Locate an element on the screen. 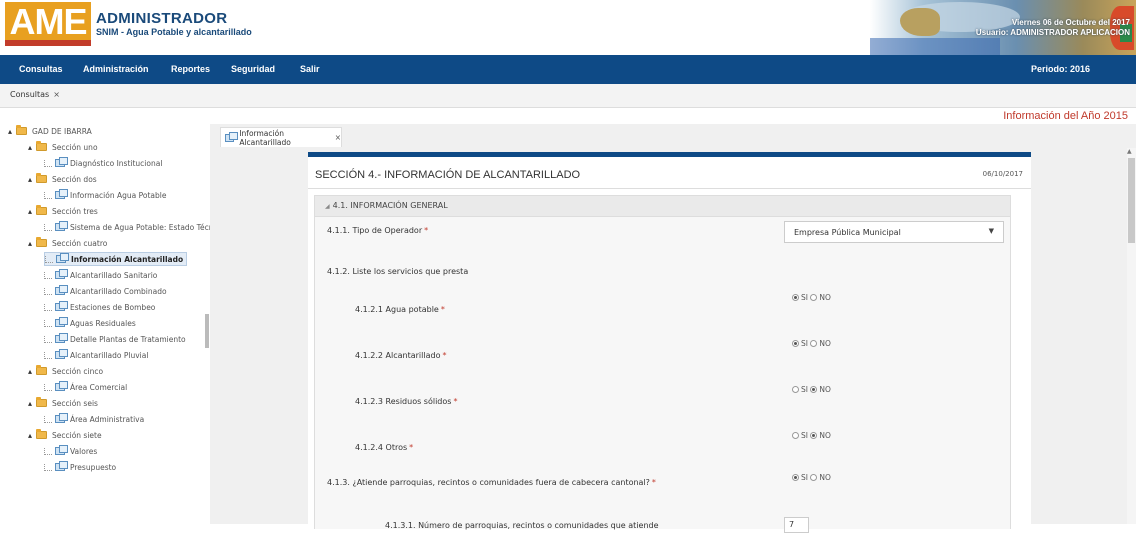  tree-folder-seccion-tres: ▴ Sección tres is located at coordinates (63, 211).